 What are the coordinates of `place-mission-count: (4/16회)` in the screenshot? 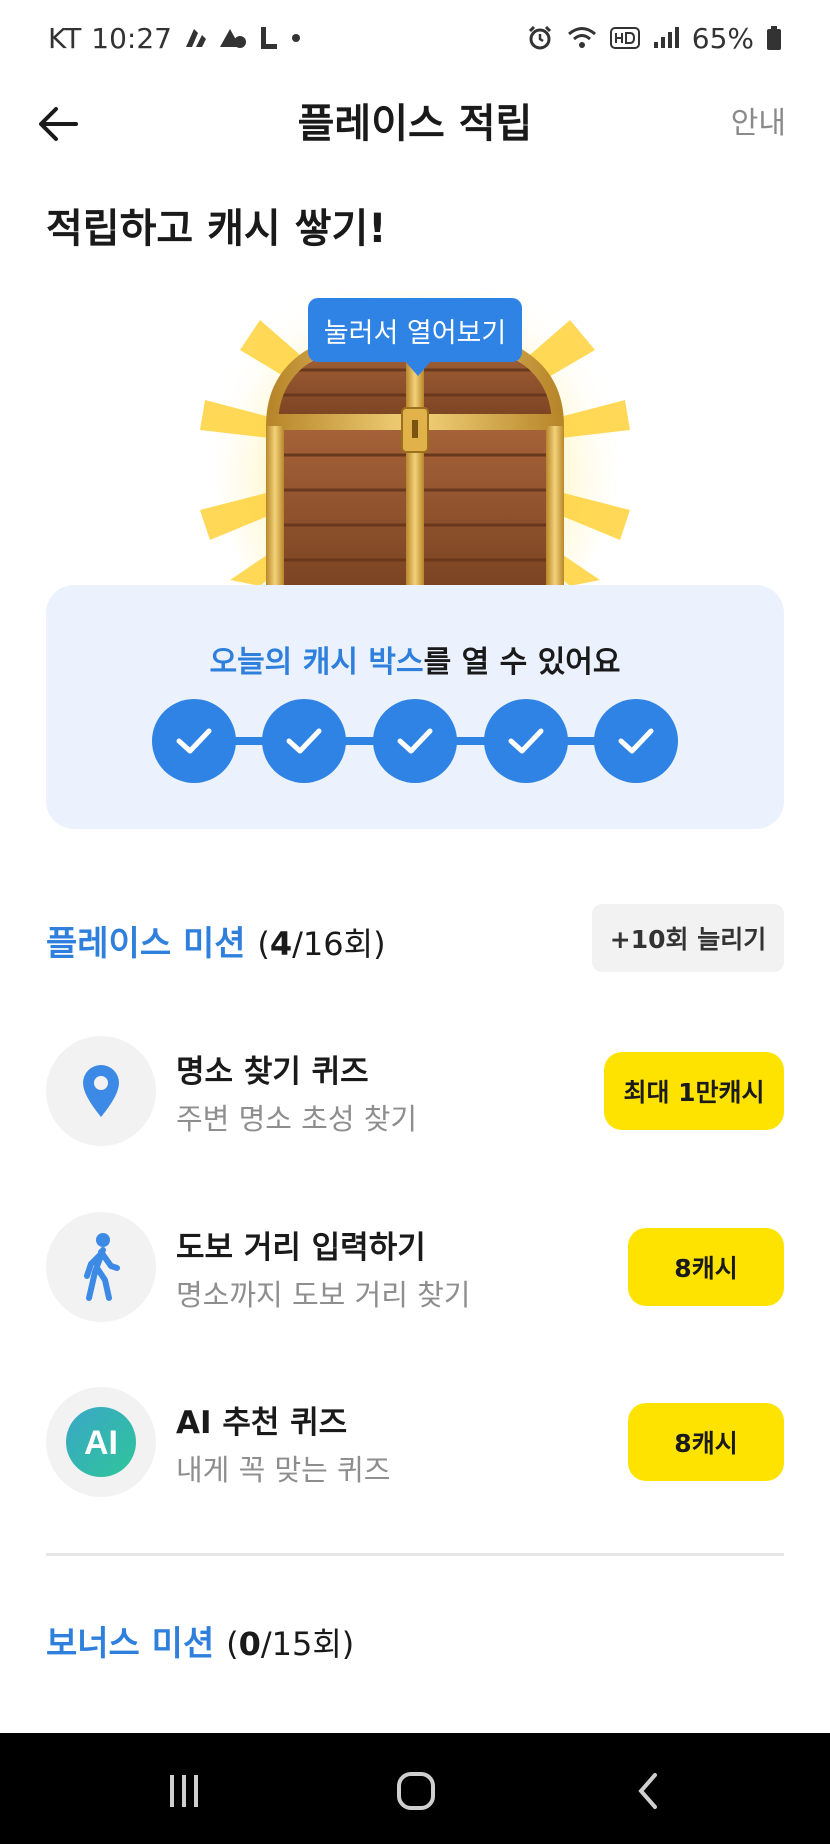 It's located at (321, 944).